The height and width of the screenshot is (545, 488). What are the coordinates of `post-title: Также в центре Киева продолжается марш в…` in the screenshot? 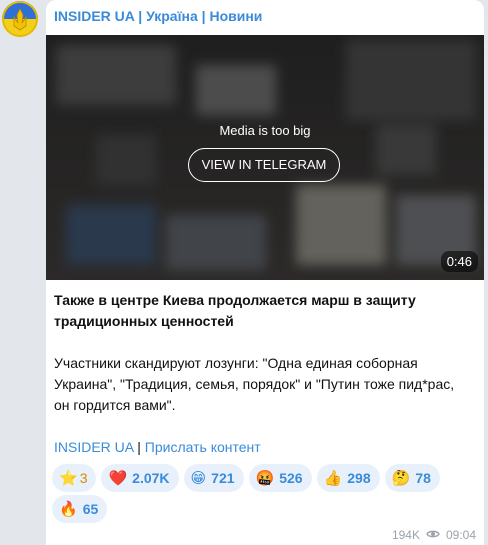 It's located at (235, 310).